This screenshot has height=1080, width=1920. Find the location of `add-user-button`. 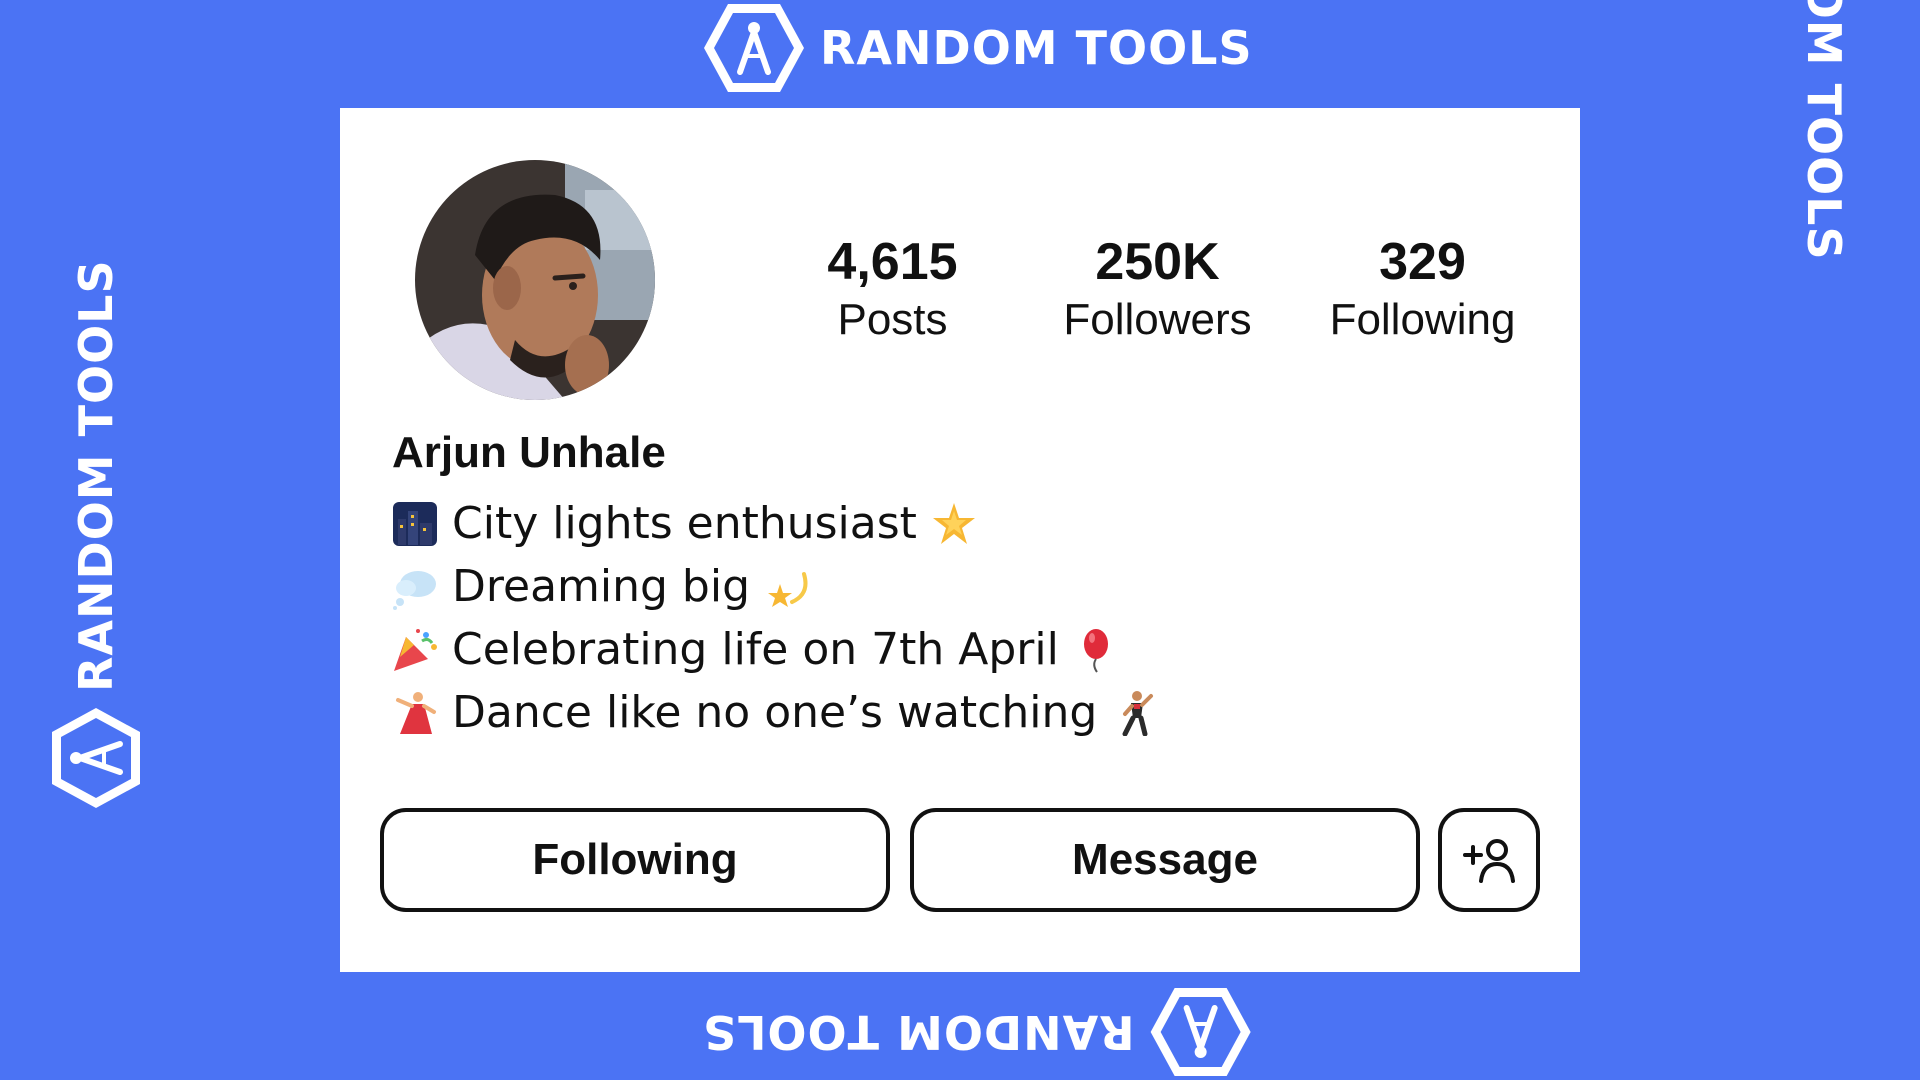

add-user-button is located at coordinates (1489, 860).